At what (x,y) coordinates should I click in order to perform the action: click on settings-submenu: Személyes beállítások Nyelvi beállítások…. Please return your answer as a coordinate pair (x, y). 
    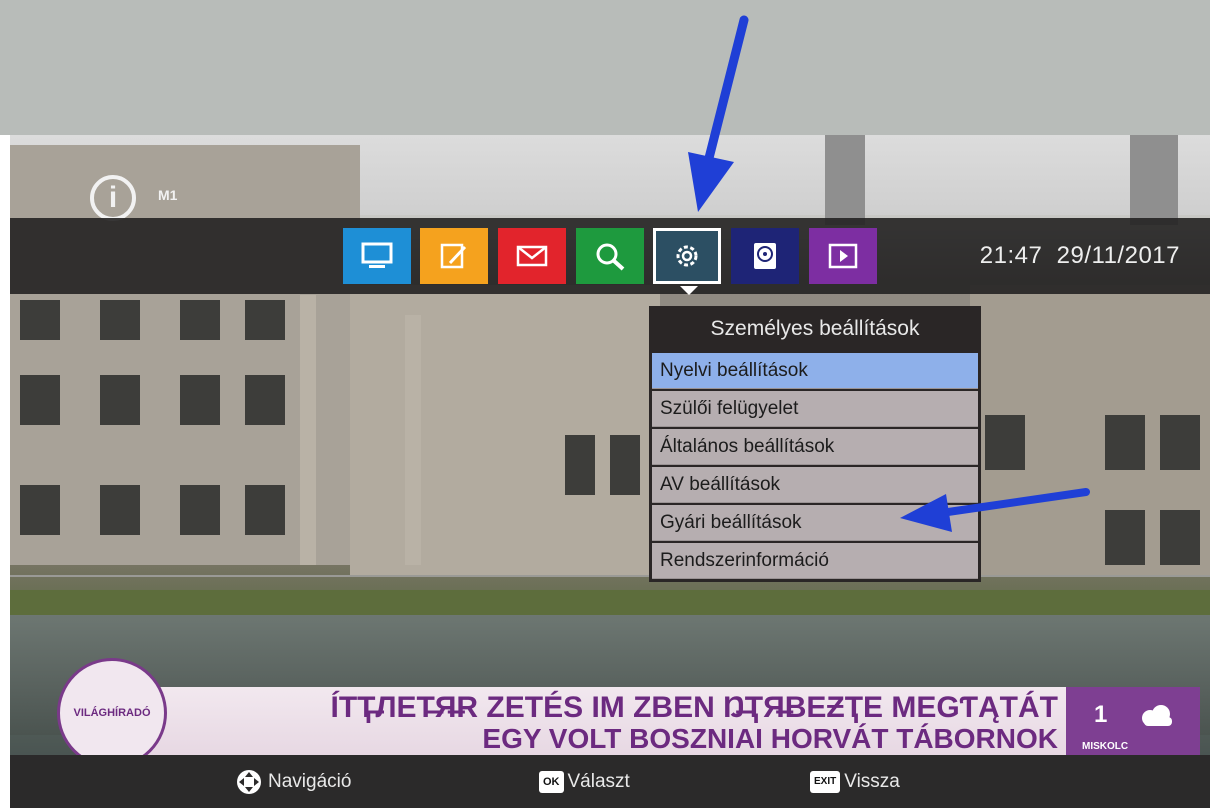
    Looking at the image, I should click on (815, 444).